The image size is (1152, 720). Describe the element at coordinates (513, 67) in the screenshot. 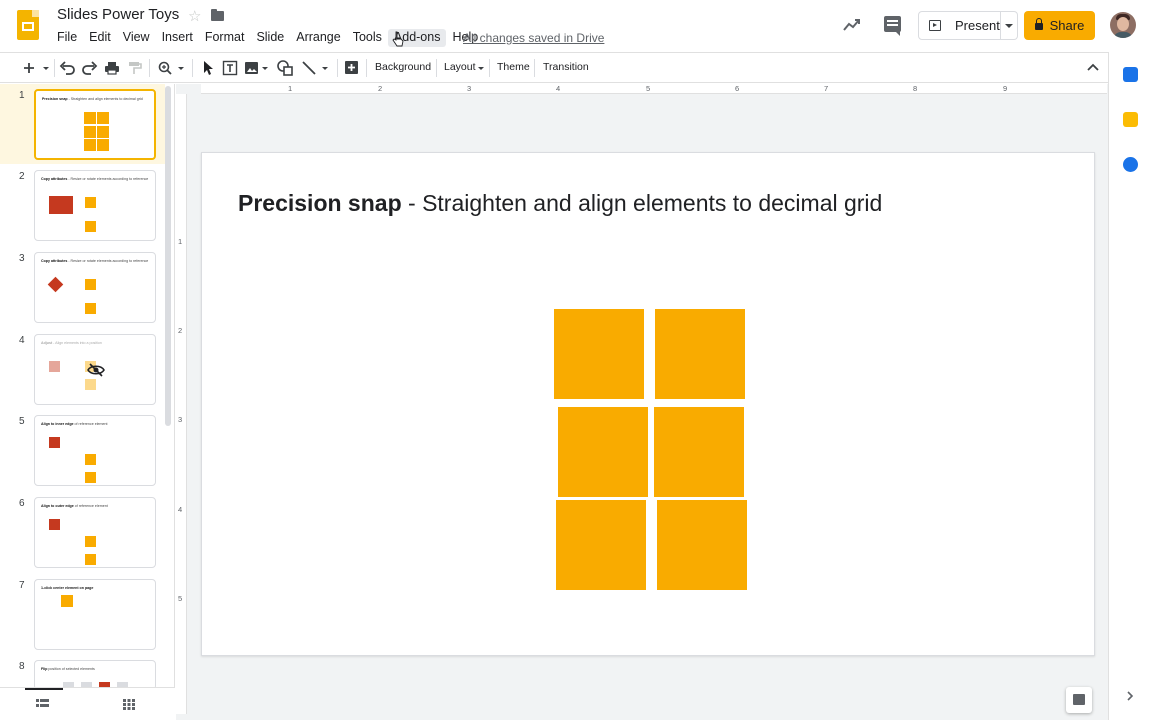

I see `theme-button: Theme` at that location.